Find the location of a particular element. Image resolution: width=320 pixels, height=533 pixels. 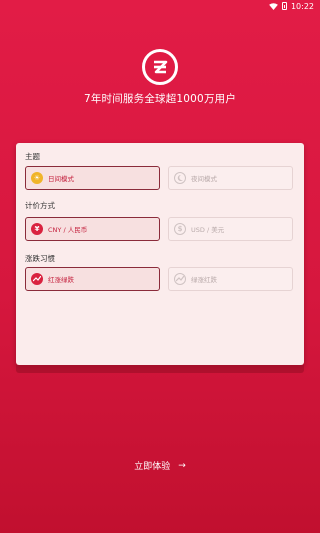

section-label-color-habit: 涨跌习惯 is located at coordinates (40, 258).